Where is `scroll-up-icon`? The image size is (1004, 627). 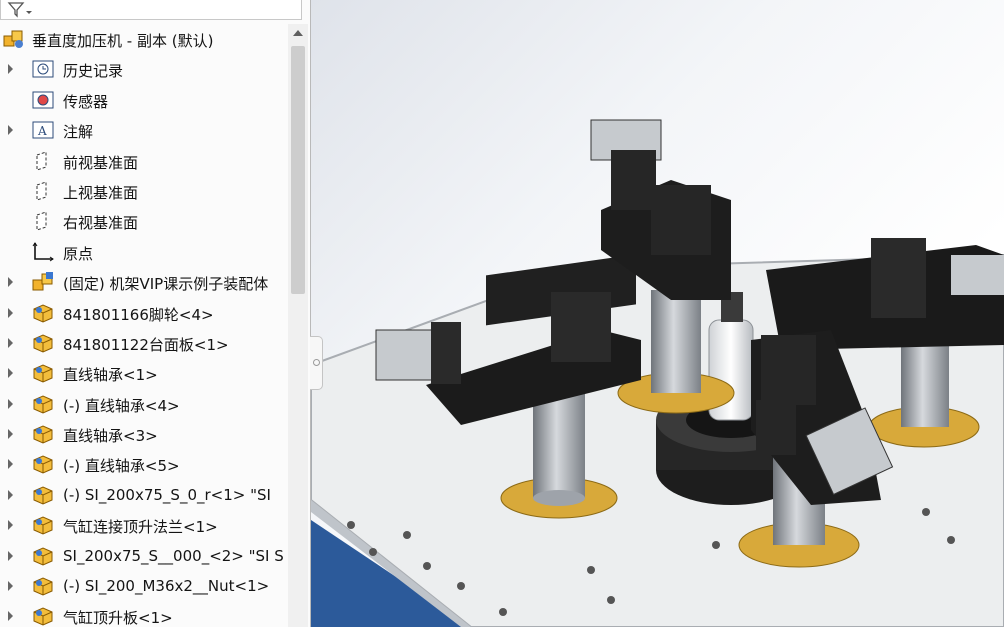 scroll-up-icon is located at coordinates (298, 33).